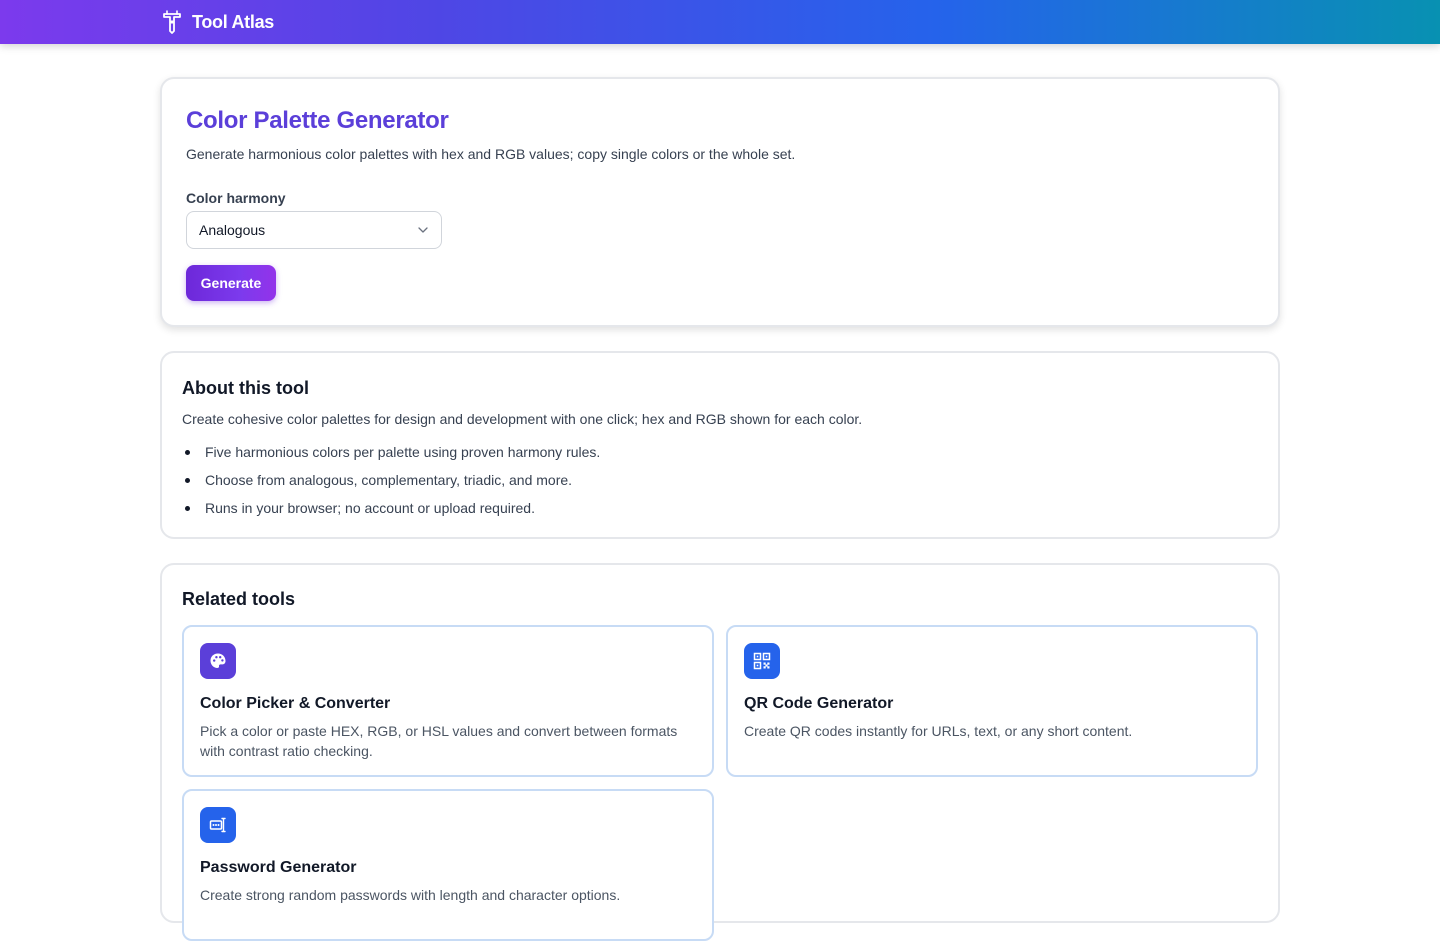  Describe the element at coordinates (233, 21) in the screenshot. I see `brand-name: Tool Atlas` at that location.